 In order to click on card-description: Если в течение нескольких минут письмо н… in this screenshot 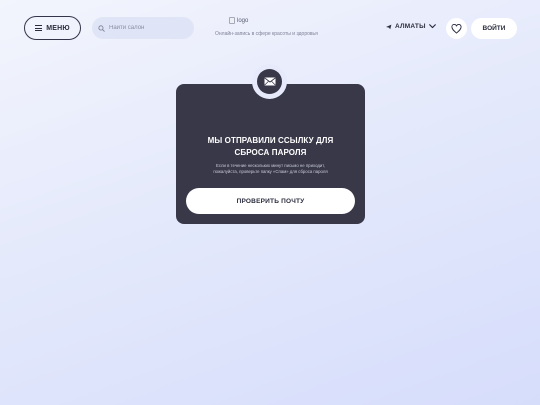, I will do `click(270, 169)`.